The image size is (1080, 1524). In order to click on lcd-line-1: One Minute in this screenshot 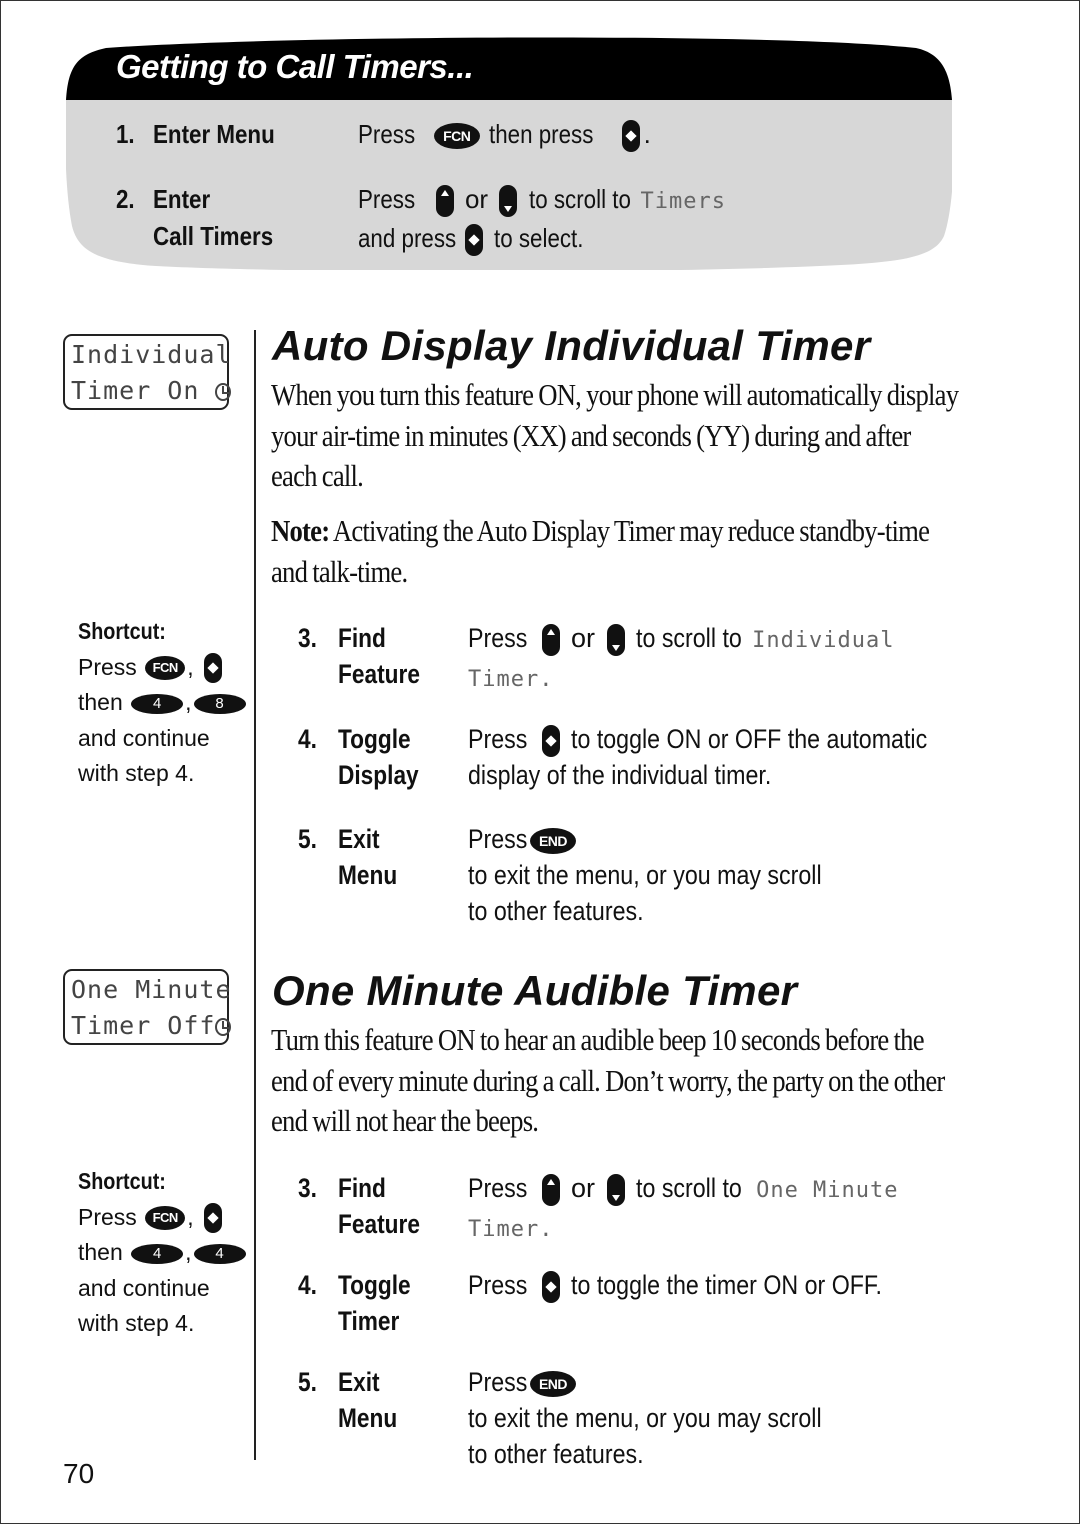, I will do `click(151, 989)`.